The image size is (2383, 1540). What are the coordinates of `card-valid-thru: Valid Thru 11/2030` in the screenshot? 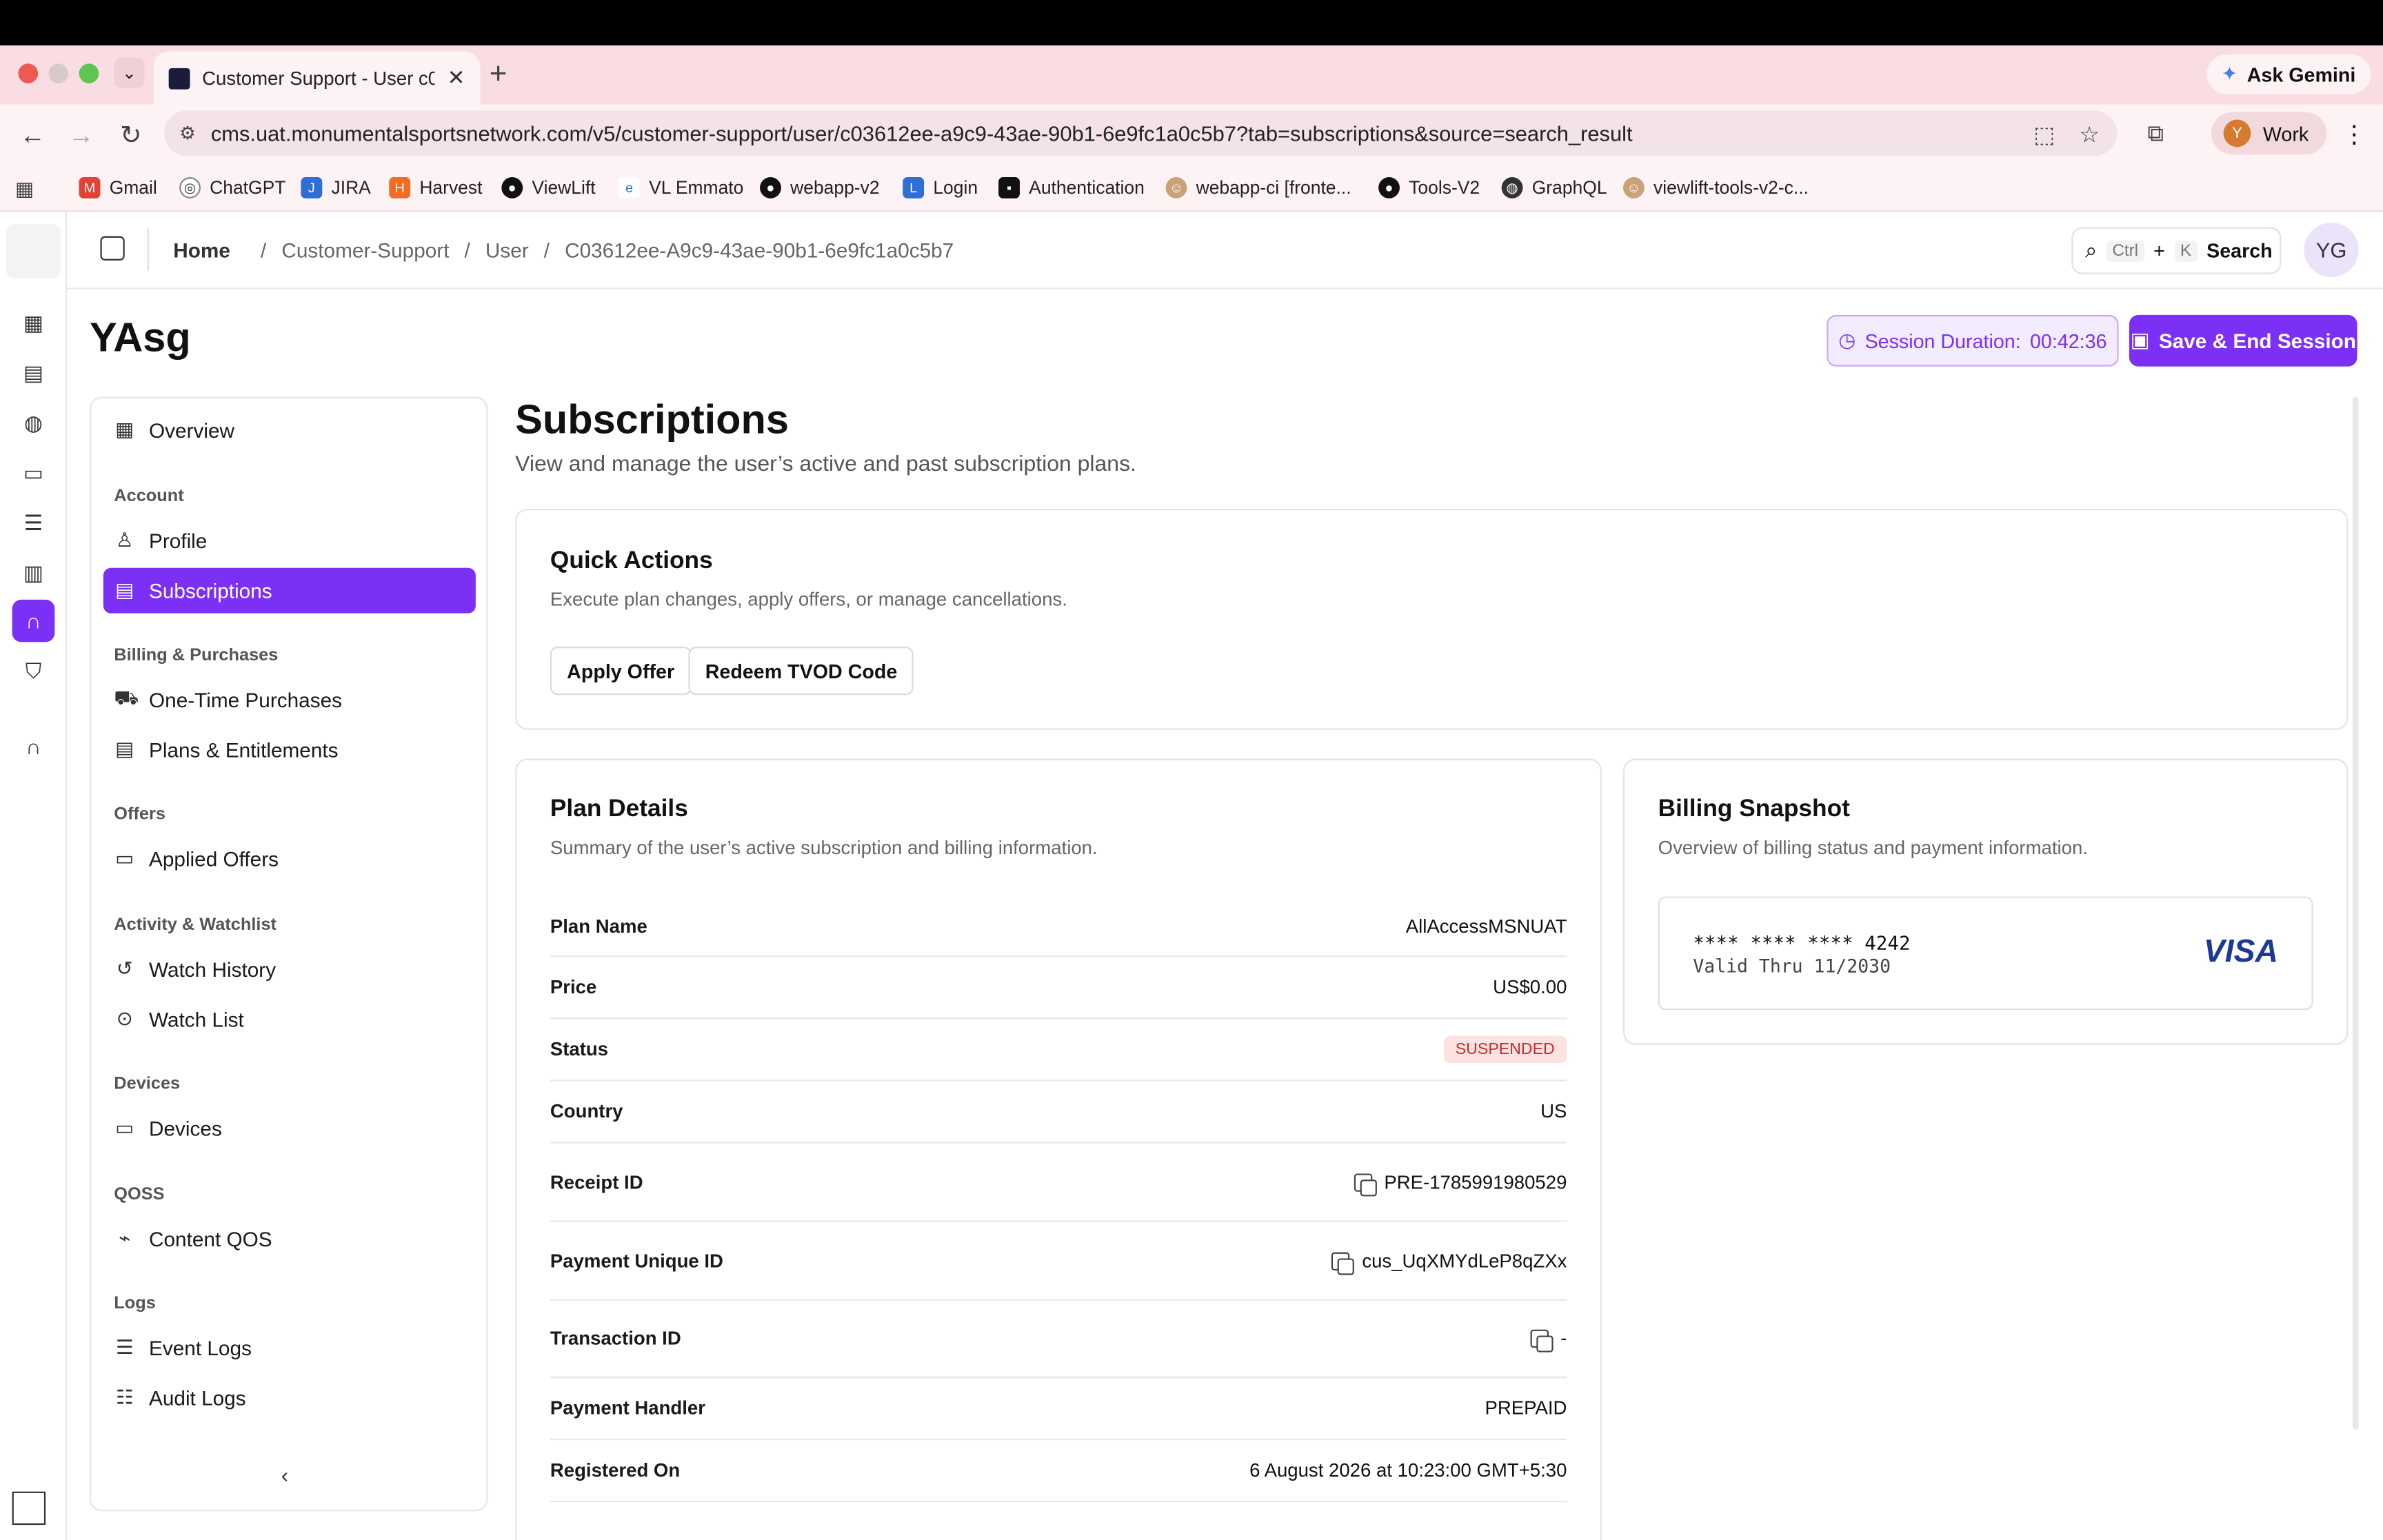 It's located at (1792, 966).